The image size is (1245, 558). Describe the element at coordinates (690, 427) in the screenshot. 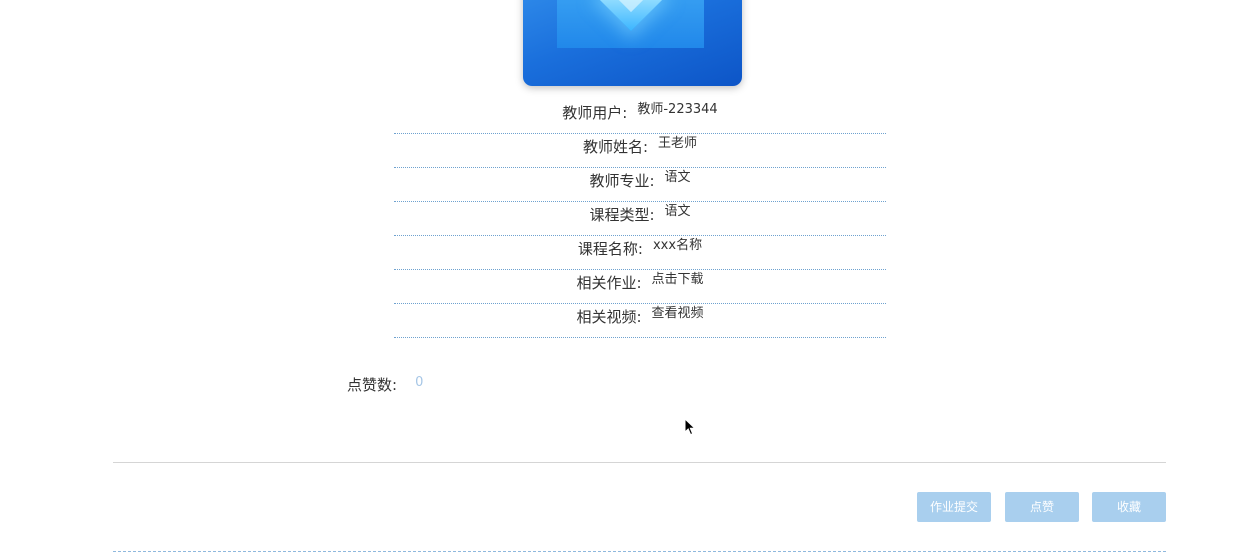

I see `mouse-pointer-icon` at that location.